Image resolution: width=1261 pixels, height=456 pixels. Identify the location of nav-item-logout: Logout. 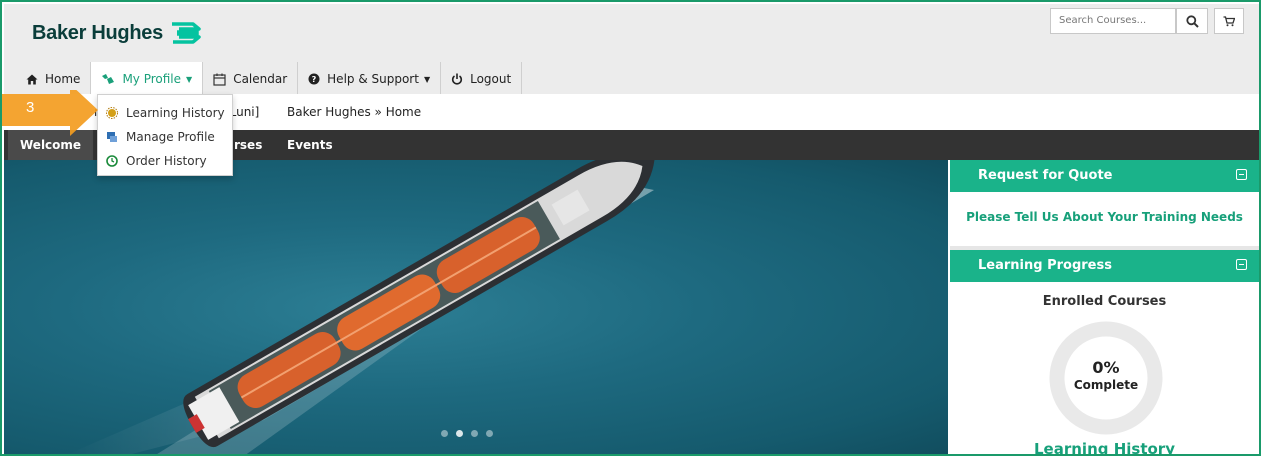
(482, 79).